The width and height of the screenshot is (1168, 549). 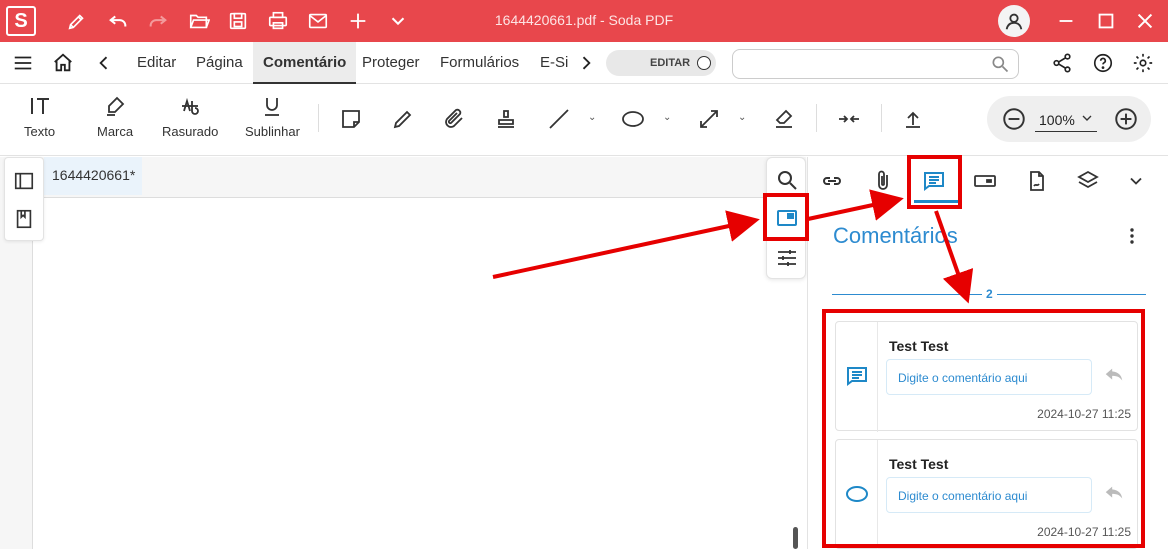 I want to click on underline-icon, so click(x=272, y=107).